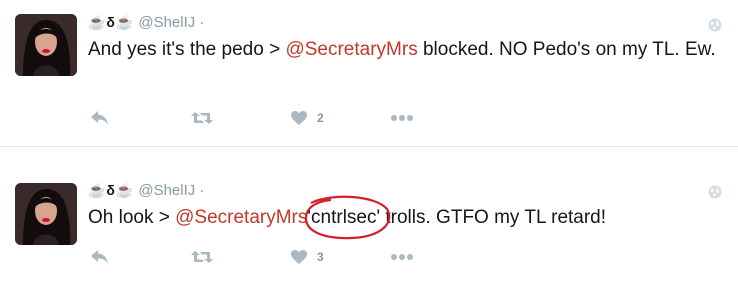 Image resolution: width=738 pixels, height=281 pixels. I want to click on tweet-text-segment: Oh look >, so click(132, 217).